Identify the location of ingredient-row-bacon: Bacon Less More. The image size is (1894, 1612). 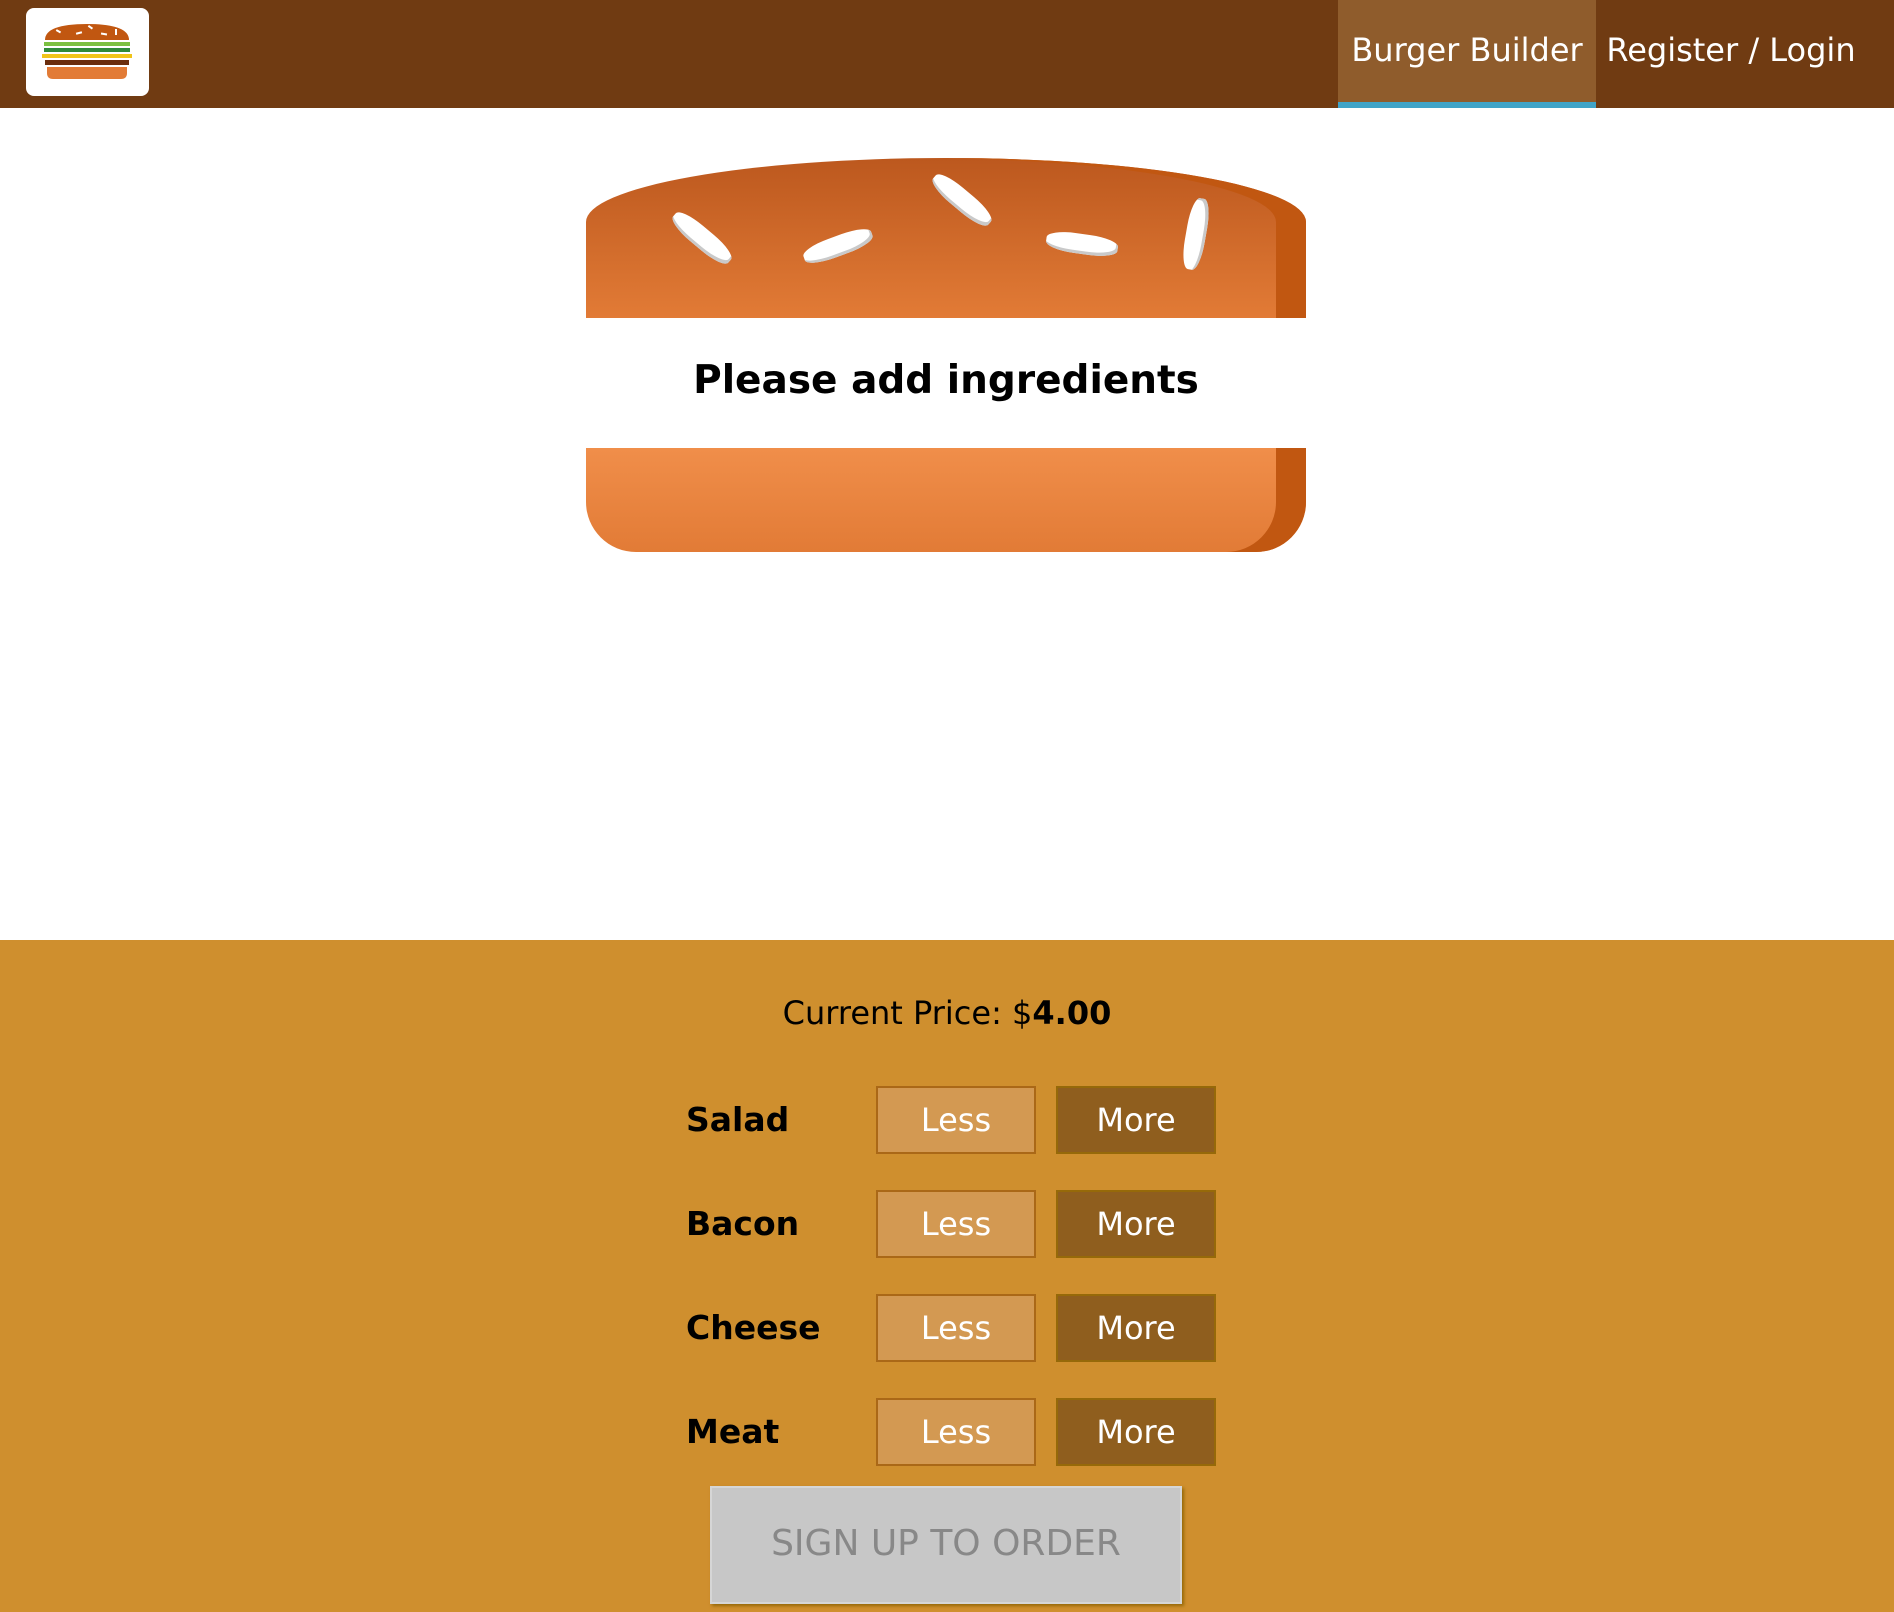
(951, 1224).